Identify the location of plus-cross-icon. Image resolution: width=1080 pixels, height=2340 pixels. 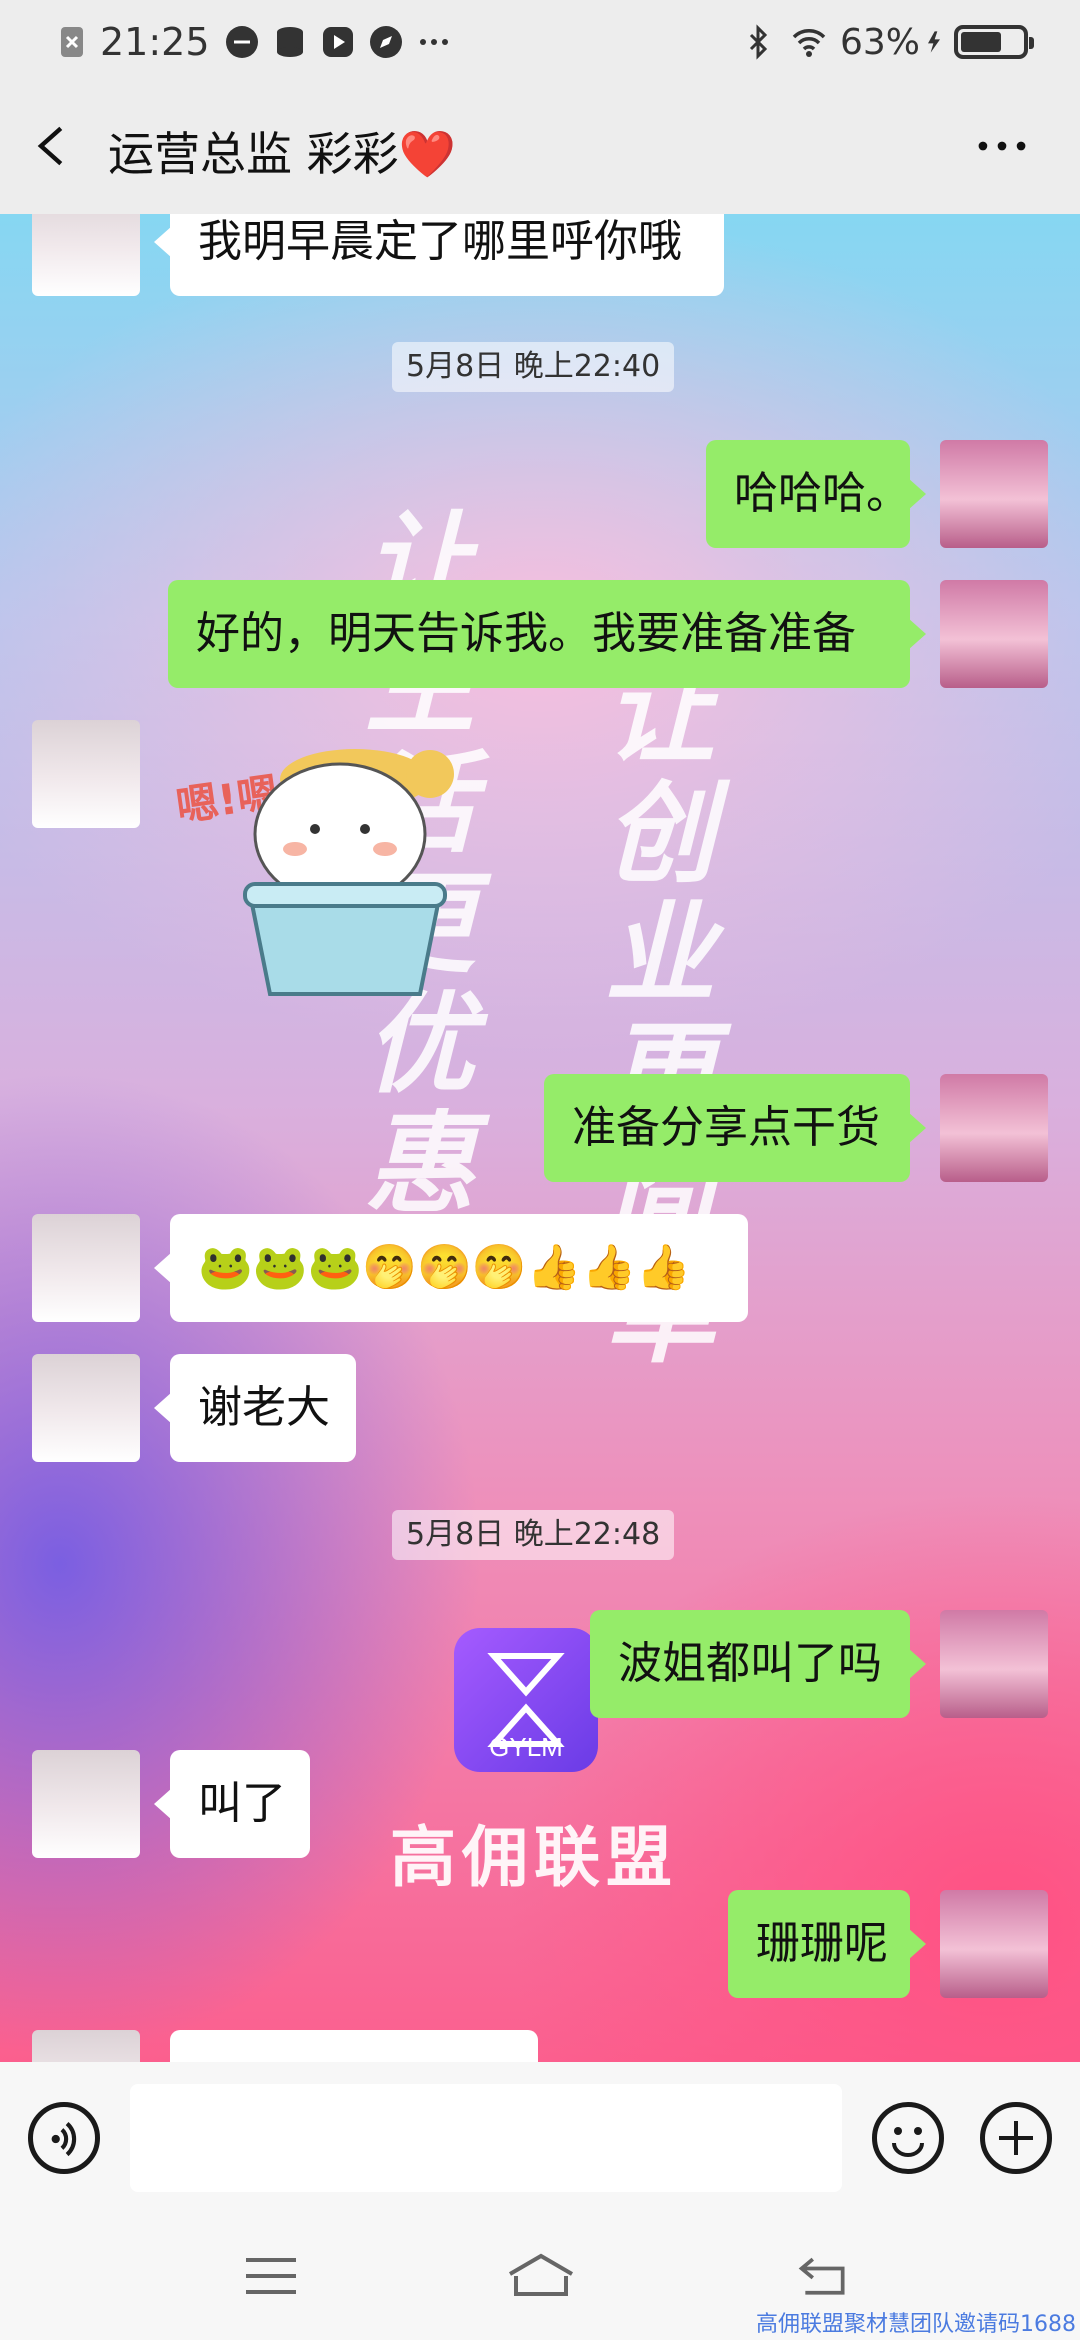
(1016, 2138).